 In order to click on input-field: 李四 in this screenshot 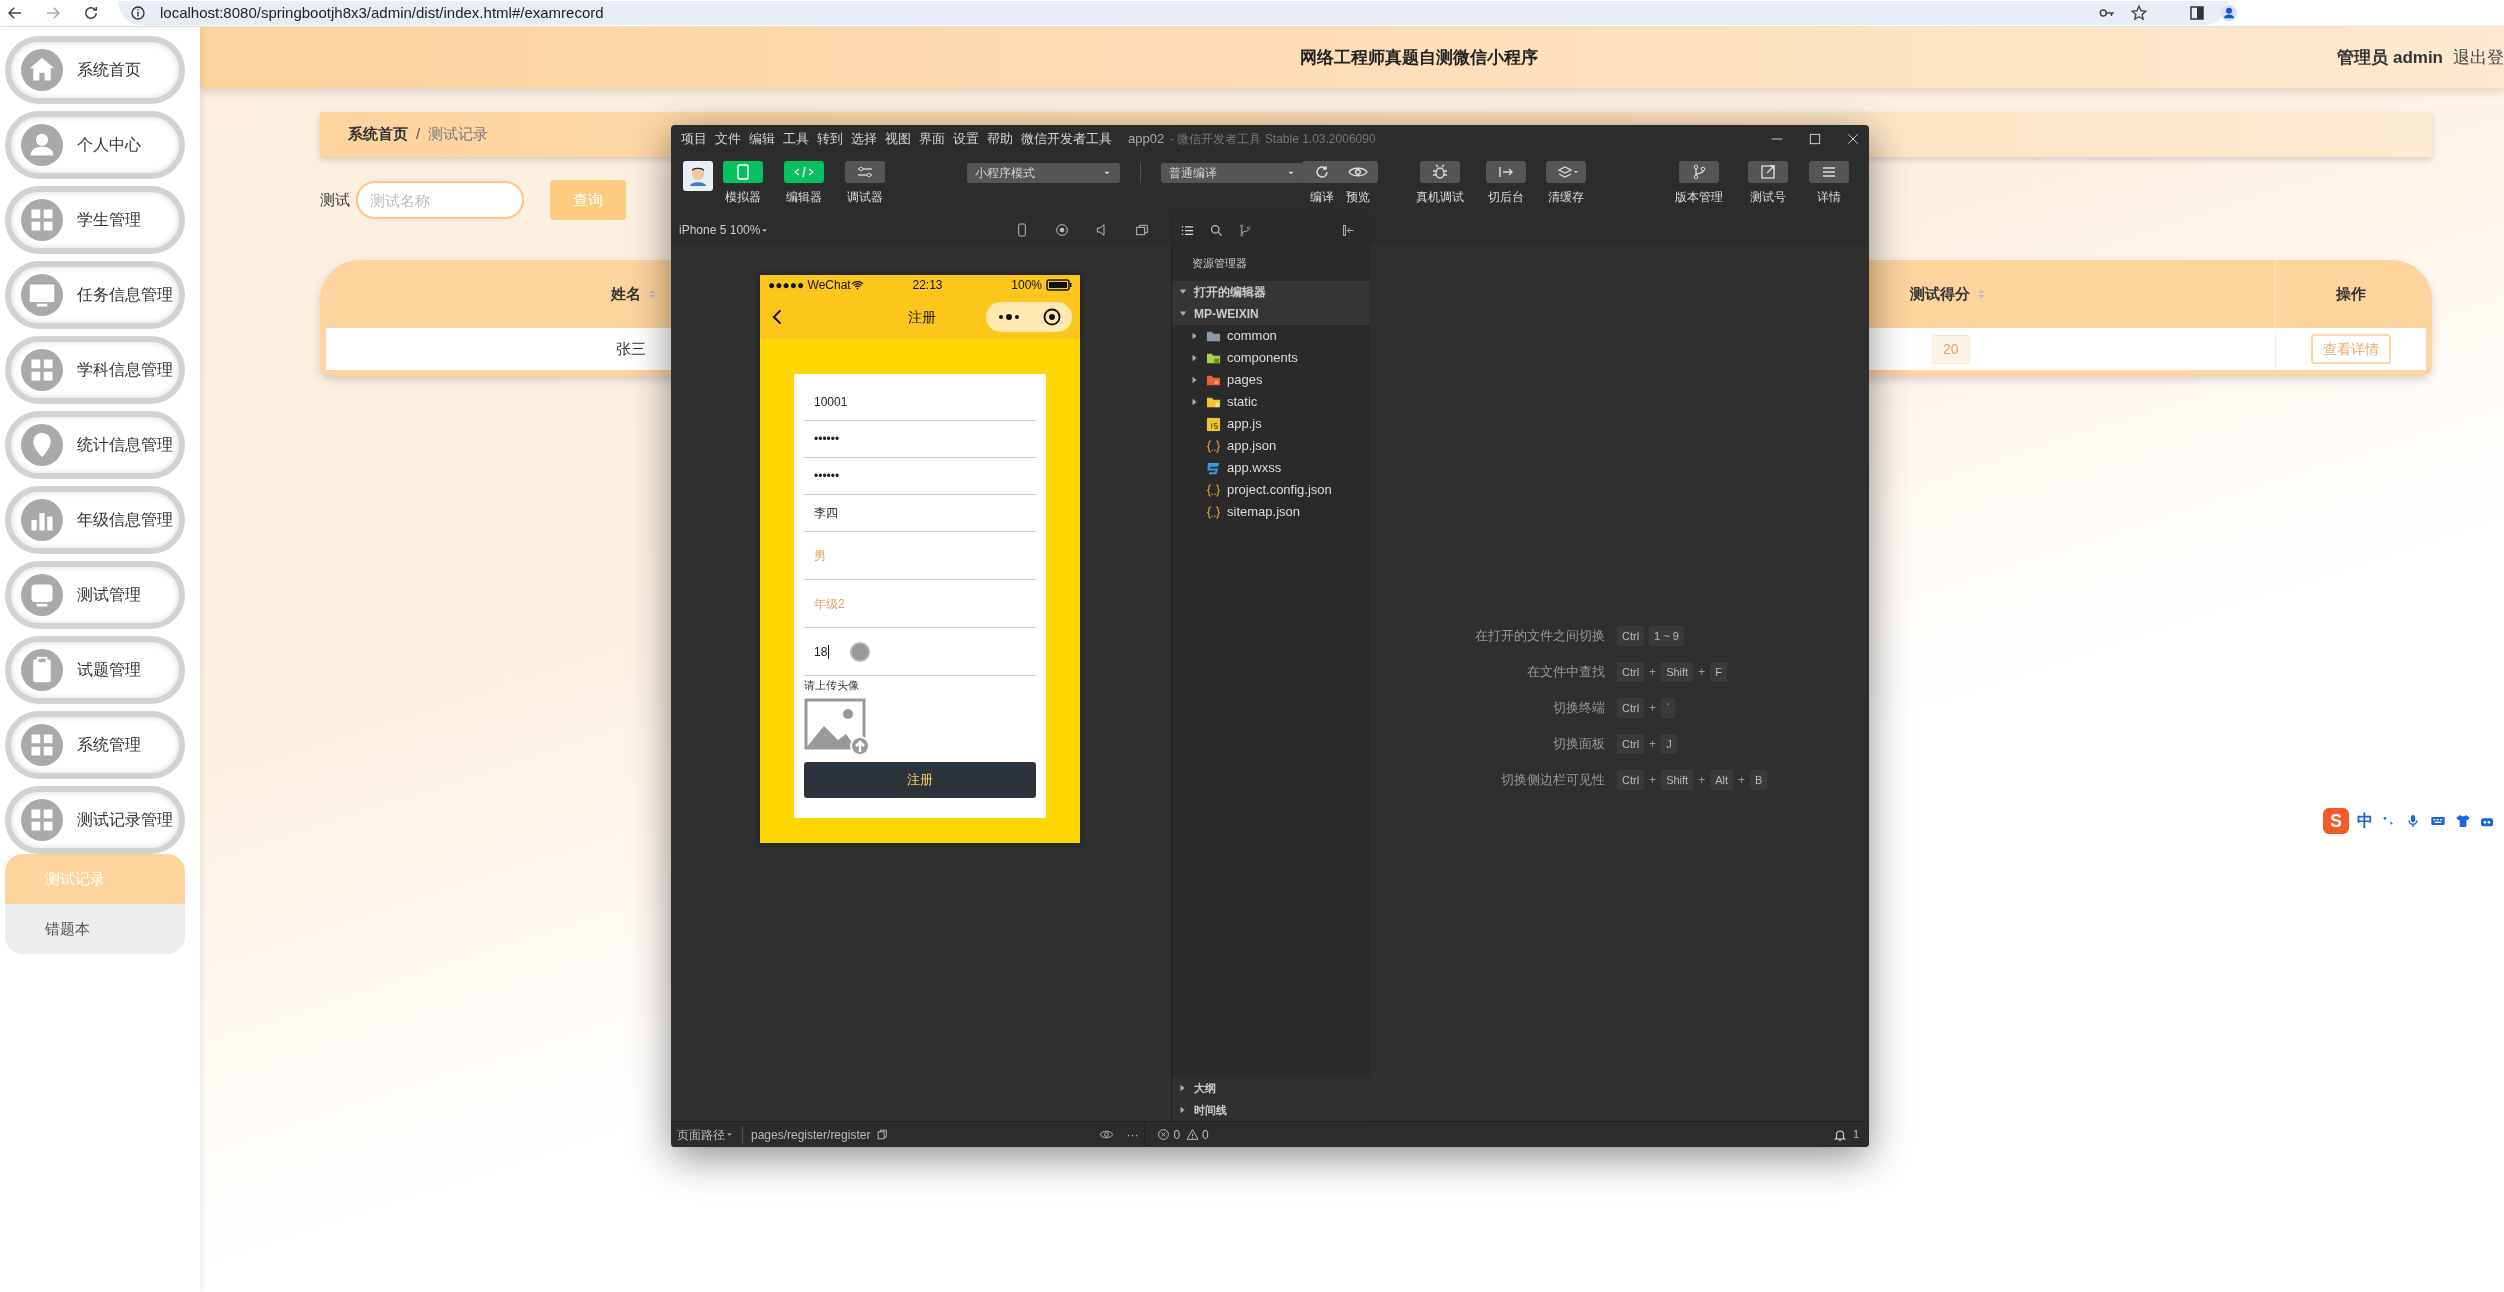, I will do `click(826, 513)`.